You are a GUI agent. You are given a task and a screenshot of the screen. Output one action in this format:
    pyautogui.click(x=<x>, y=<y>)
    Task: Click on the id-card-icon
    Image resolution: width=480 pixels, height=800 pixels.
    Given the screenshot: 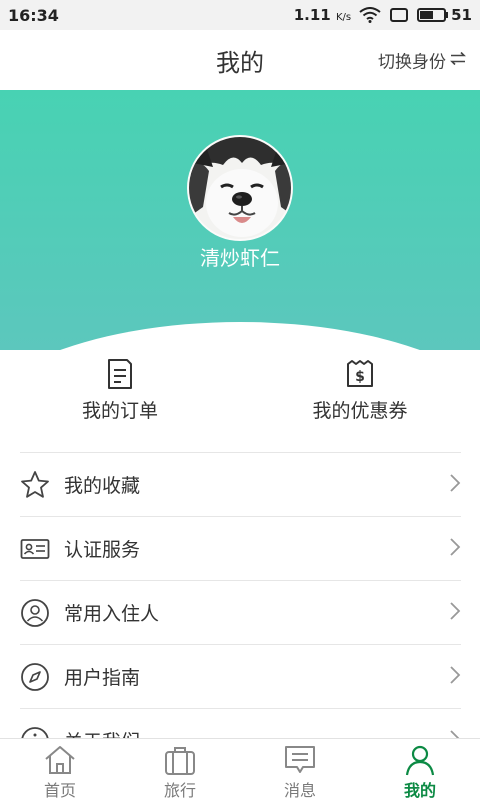 What is the action you would take?
    pyautogui.click(x=35, y=549)
    